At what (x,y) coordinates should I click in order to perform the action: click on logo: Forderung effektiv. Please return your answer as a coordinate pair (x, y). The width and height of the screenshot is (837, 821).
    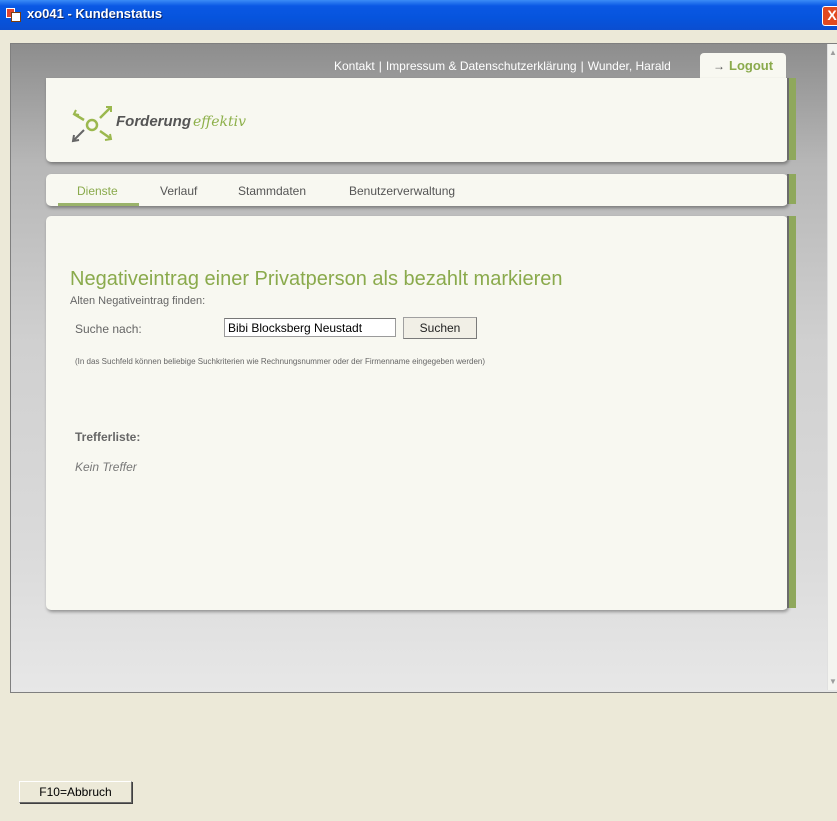
    Looking at the image, I should click on (181, 121).